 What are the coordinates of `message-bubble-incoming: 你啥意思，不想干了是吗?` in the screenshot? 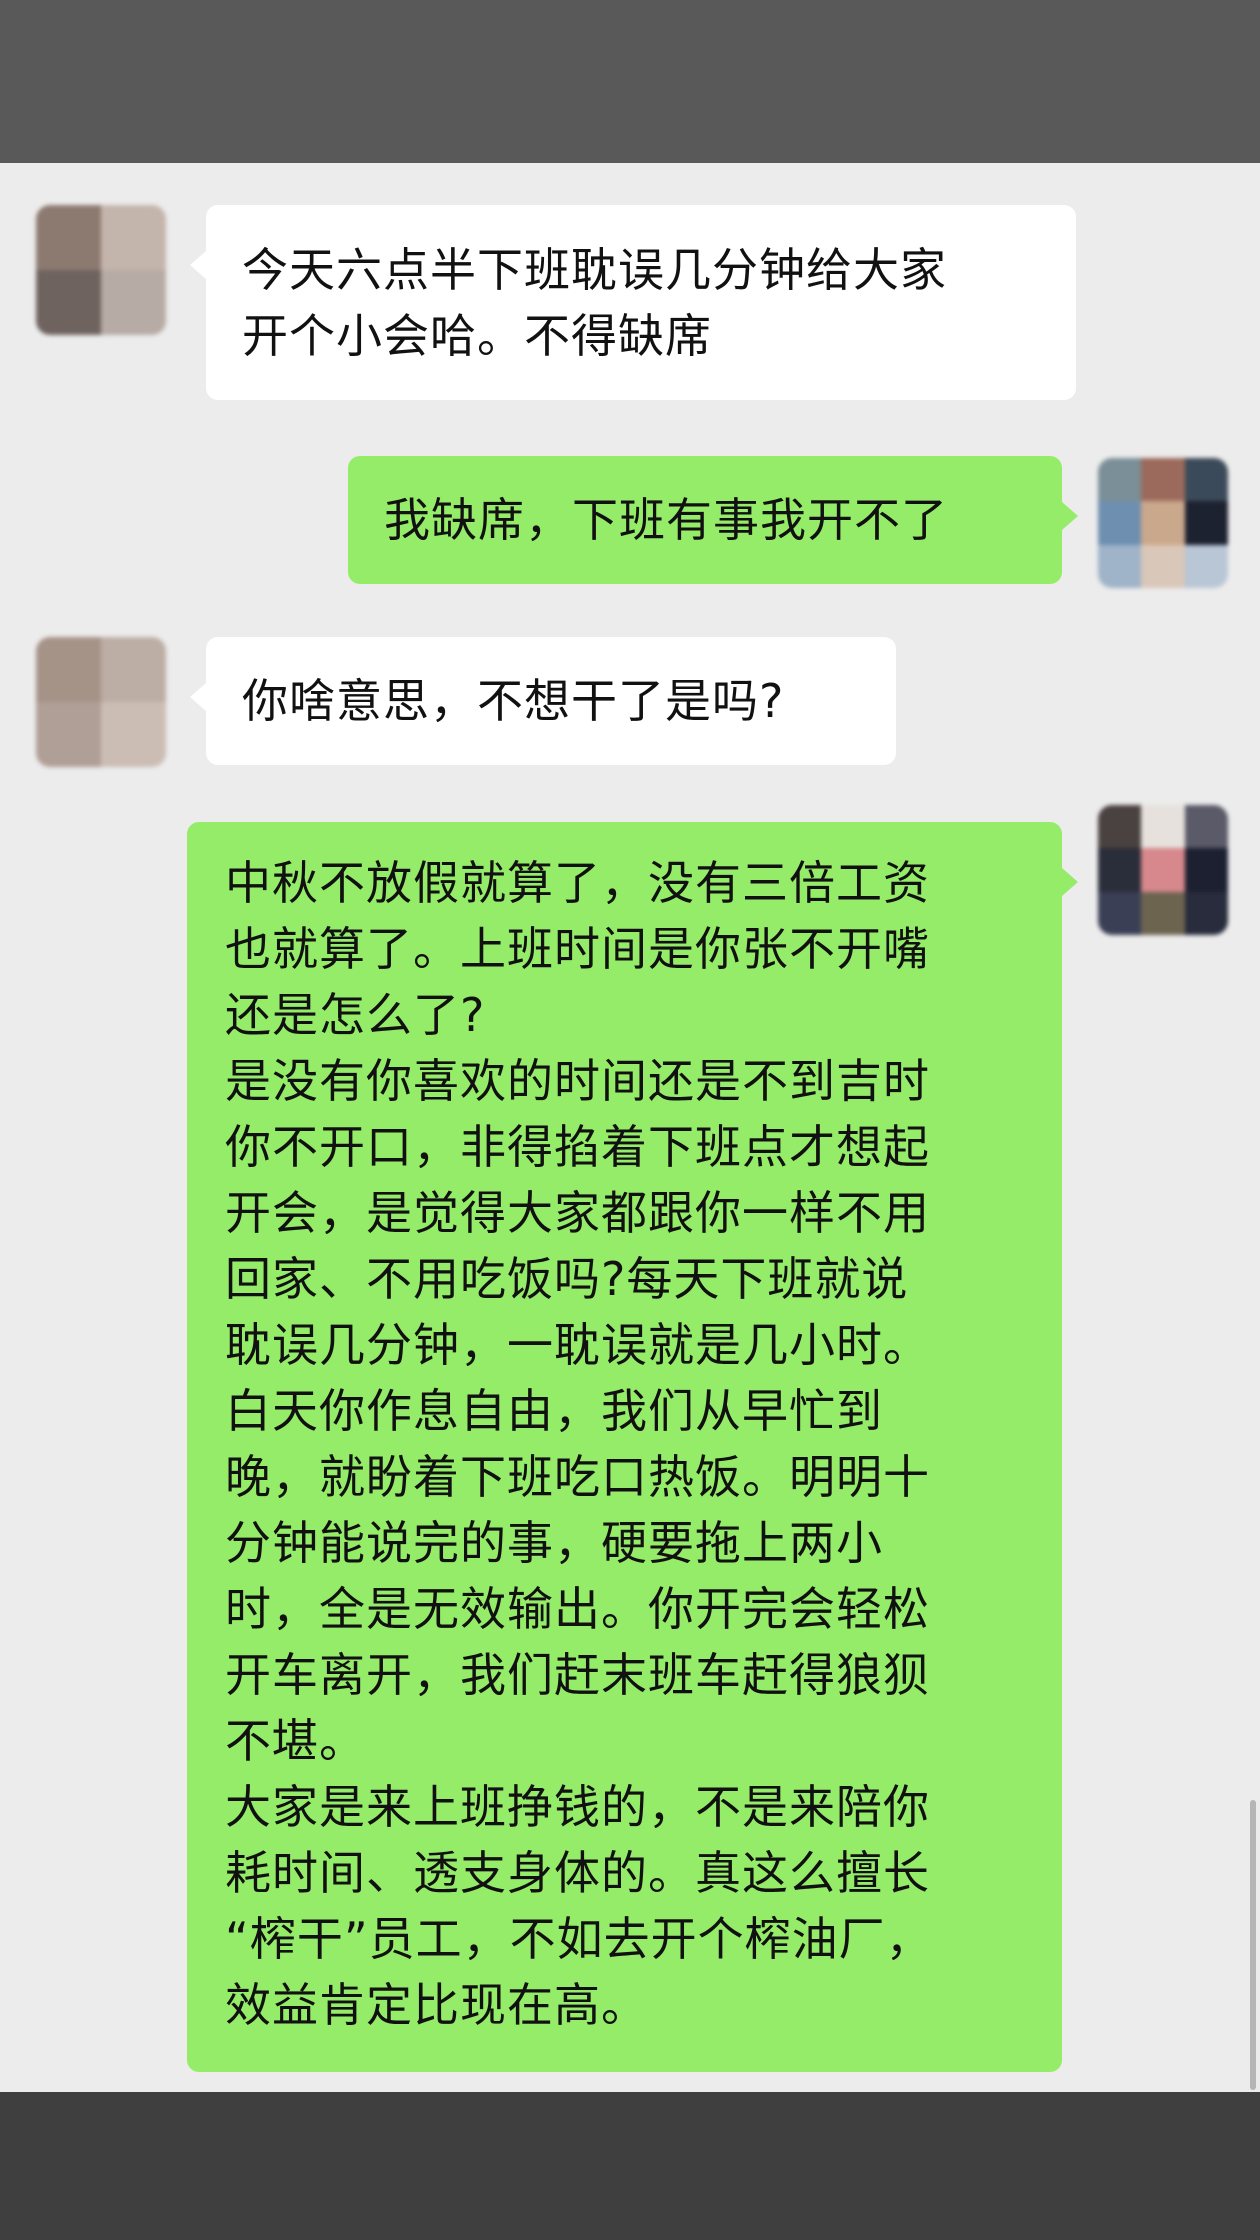 It's located at (543, 701).